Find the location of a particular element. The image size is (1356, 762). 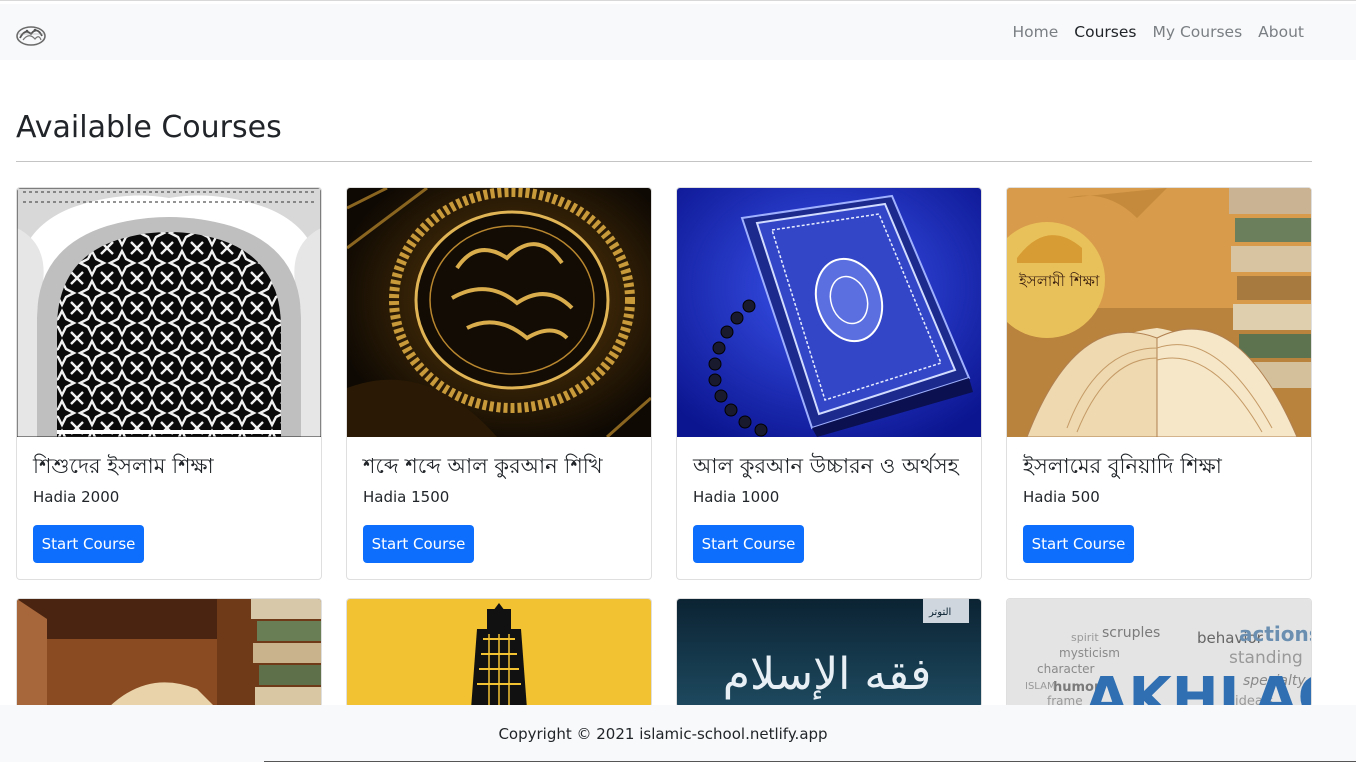

nav-links: Home Courses My Courses About is located at coordinates (1150, 32).